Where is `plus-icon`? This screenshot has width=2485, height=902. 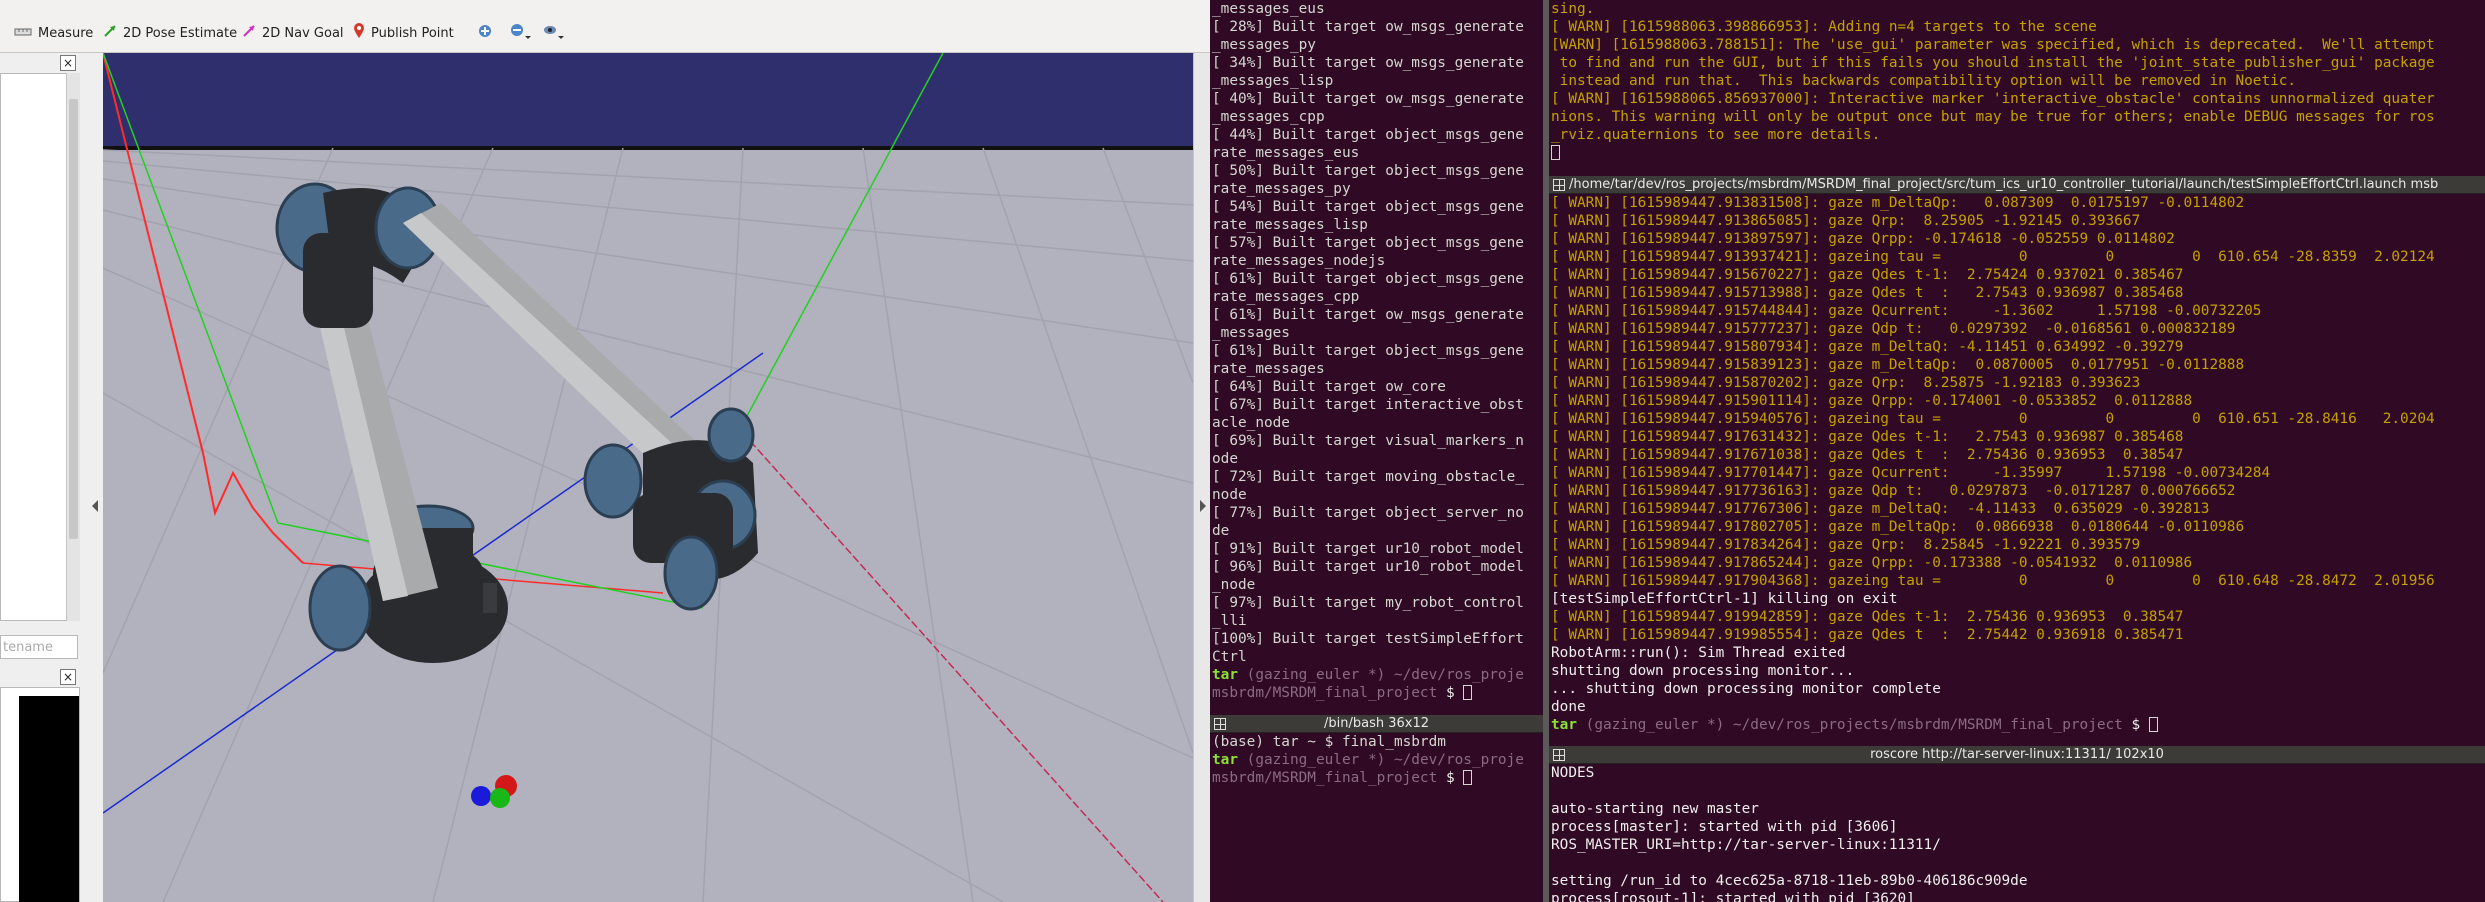
plus-icon is located at coordinates (485, 33).